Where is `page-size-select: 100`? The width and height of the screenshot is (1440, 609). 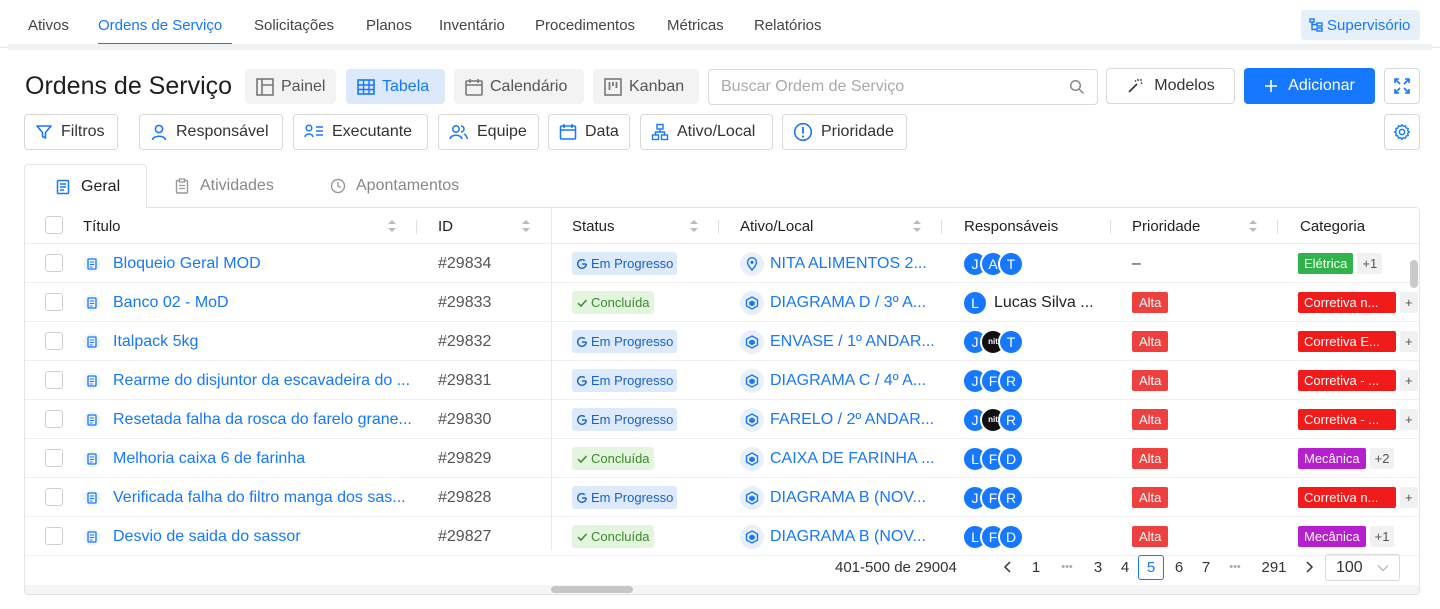
page-size-select: 100 is located at coordinates (1362, 567).